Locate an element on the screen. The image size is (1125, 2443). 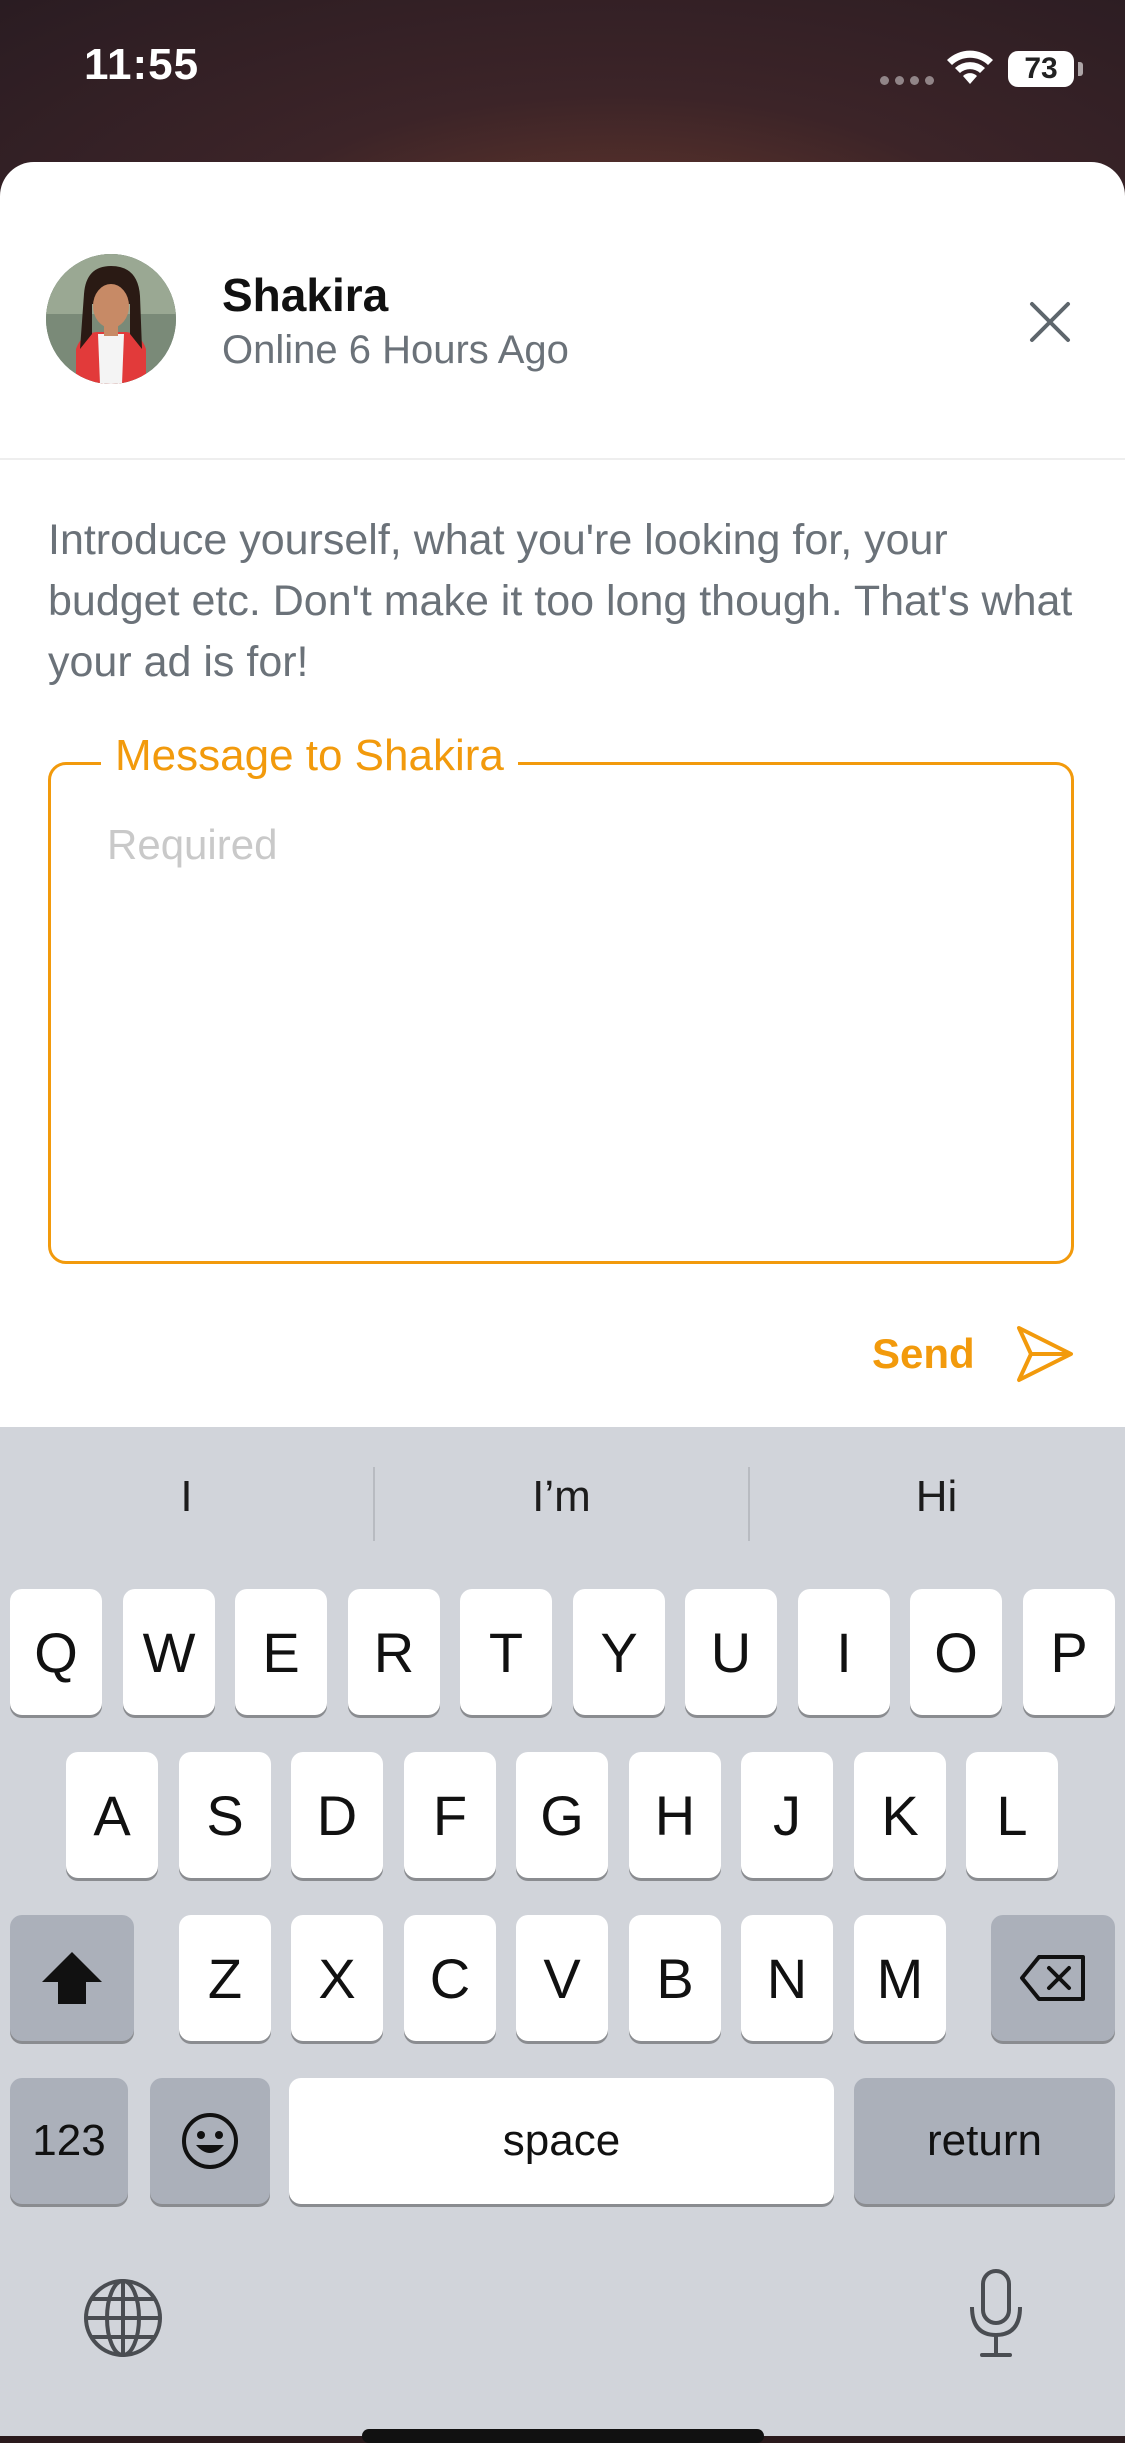
status-time: 11:55 is located at coordinates (142, 64).